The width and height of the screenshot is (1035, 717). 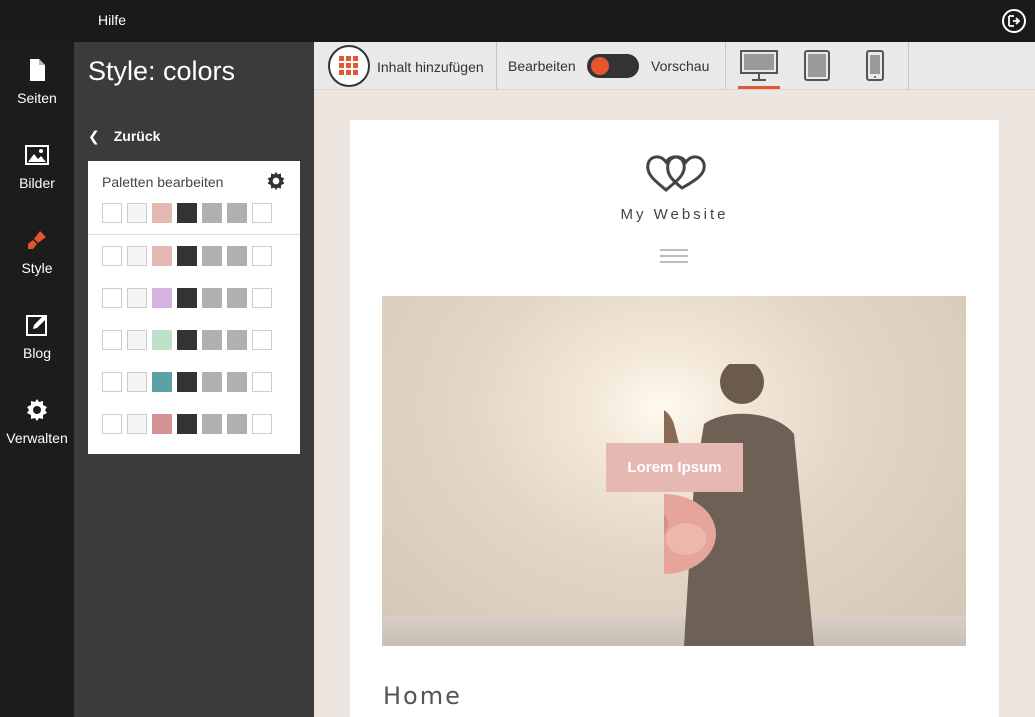 I want to click on grid-icon, so click(x=349, y=66).